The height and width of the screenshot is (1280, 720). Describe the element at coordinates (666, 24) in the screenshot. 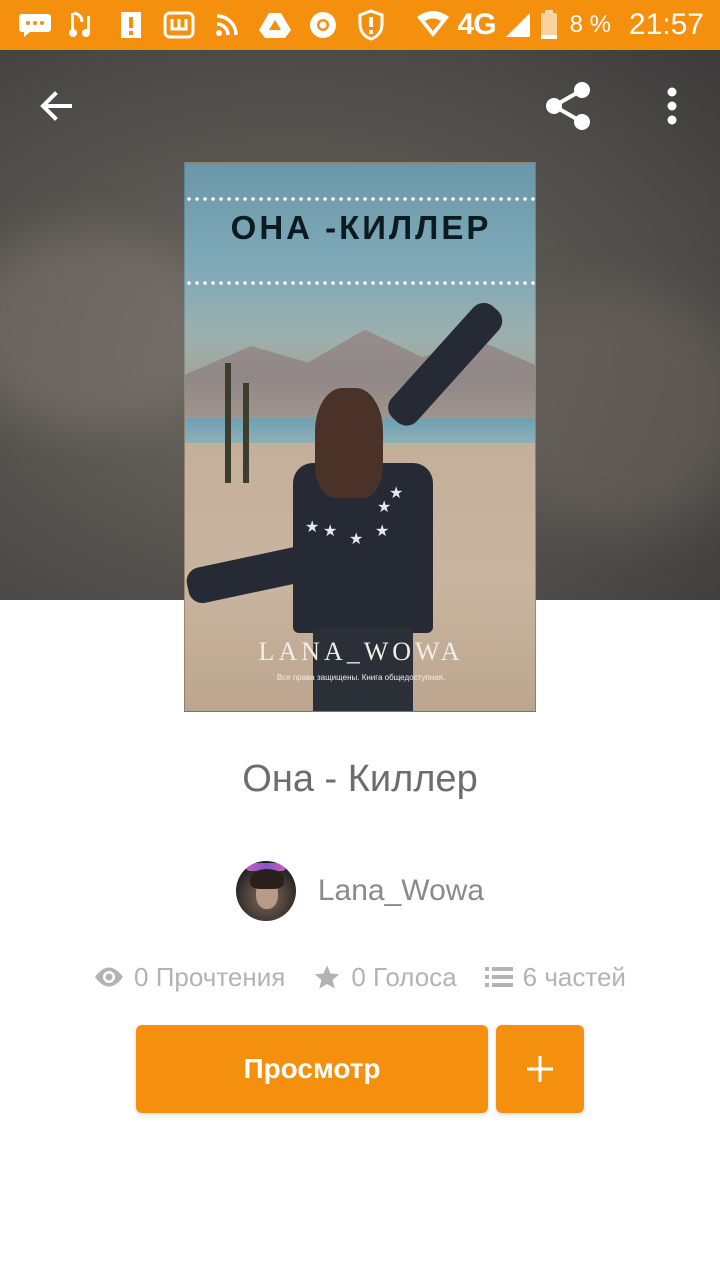

I see `clock: 21:57` at that location.